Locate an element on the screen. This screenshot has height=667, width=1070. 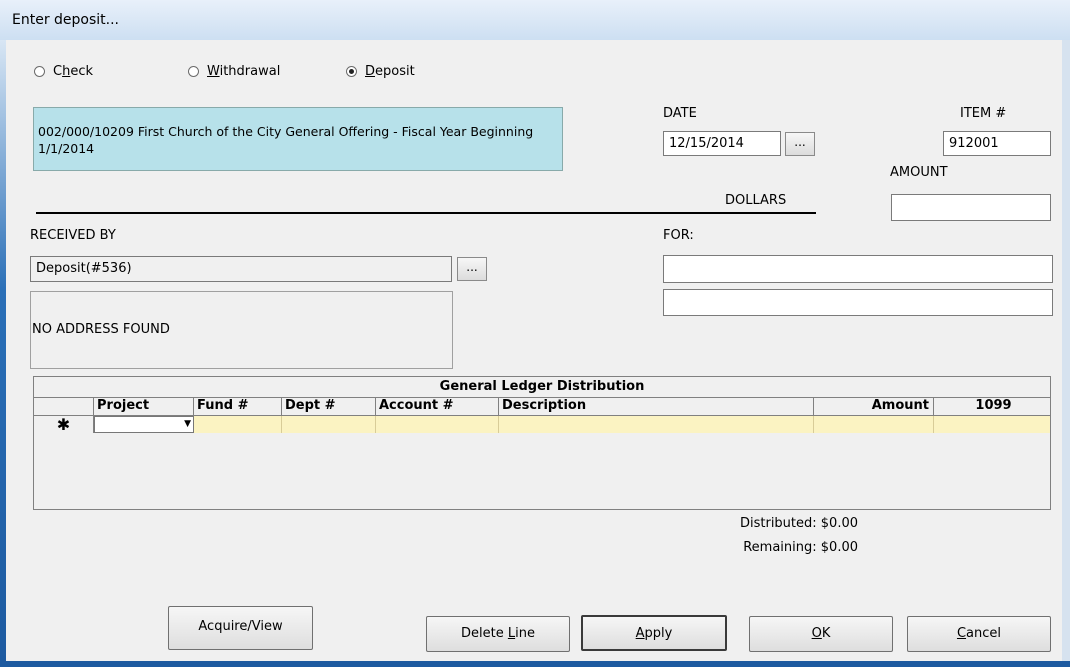
withdrawal-radio-circle is located at coordinates (193, 71).